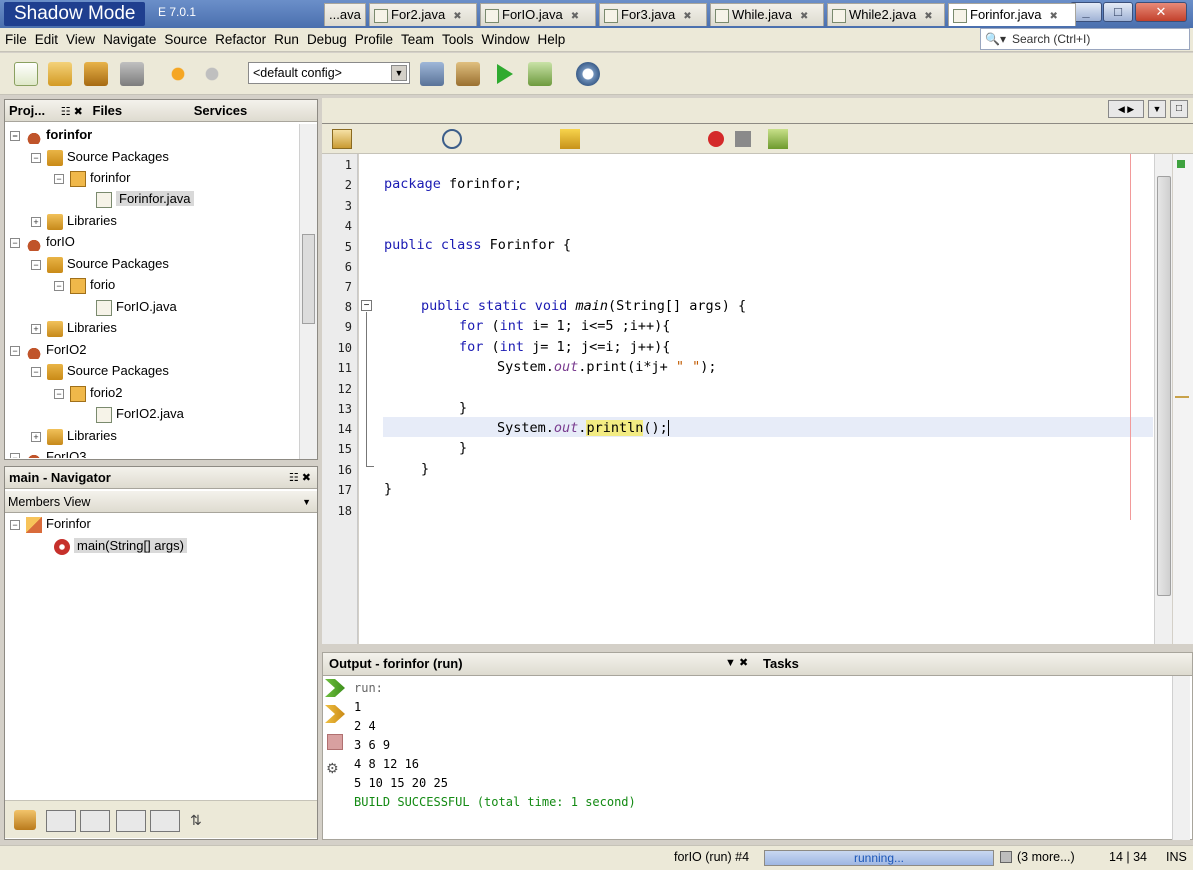 Image resolution: width=1193 pixels, height=870 pixels. What do you see at coordinates (51, 134) in the screenshot?
I see `tree-project-forinfor: − forinfor` at bounding box center [51, 134].